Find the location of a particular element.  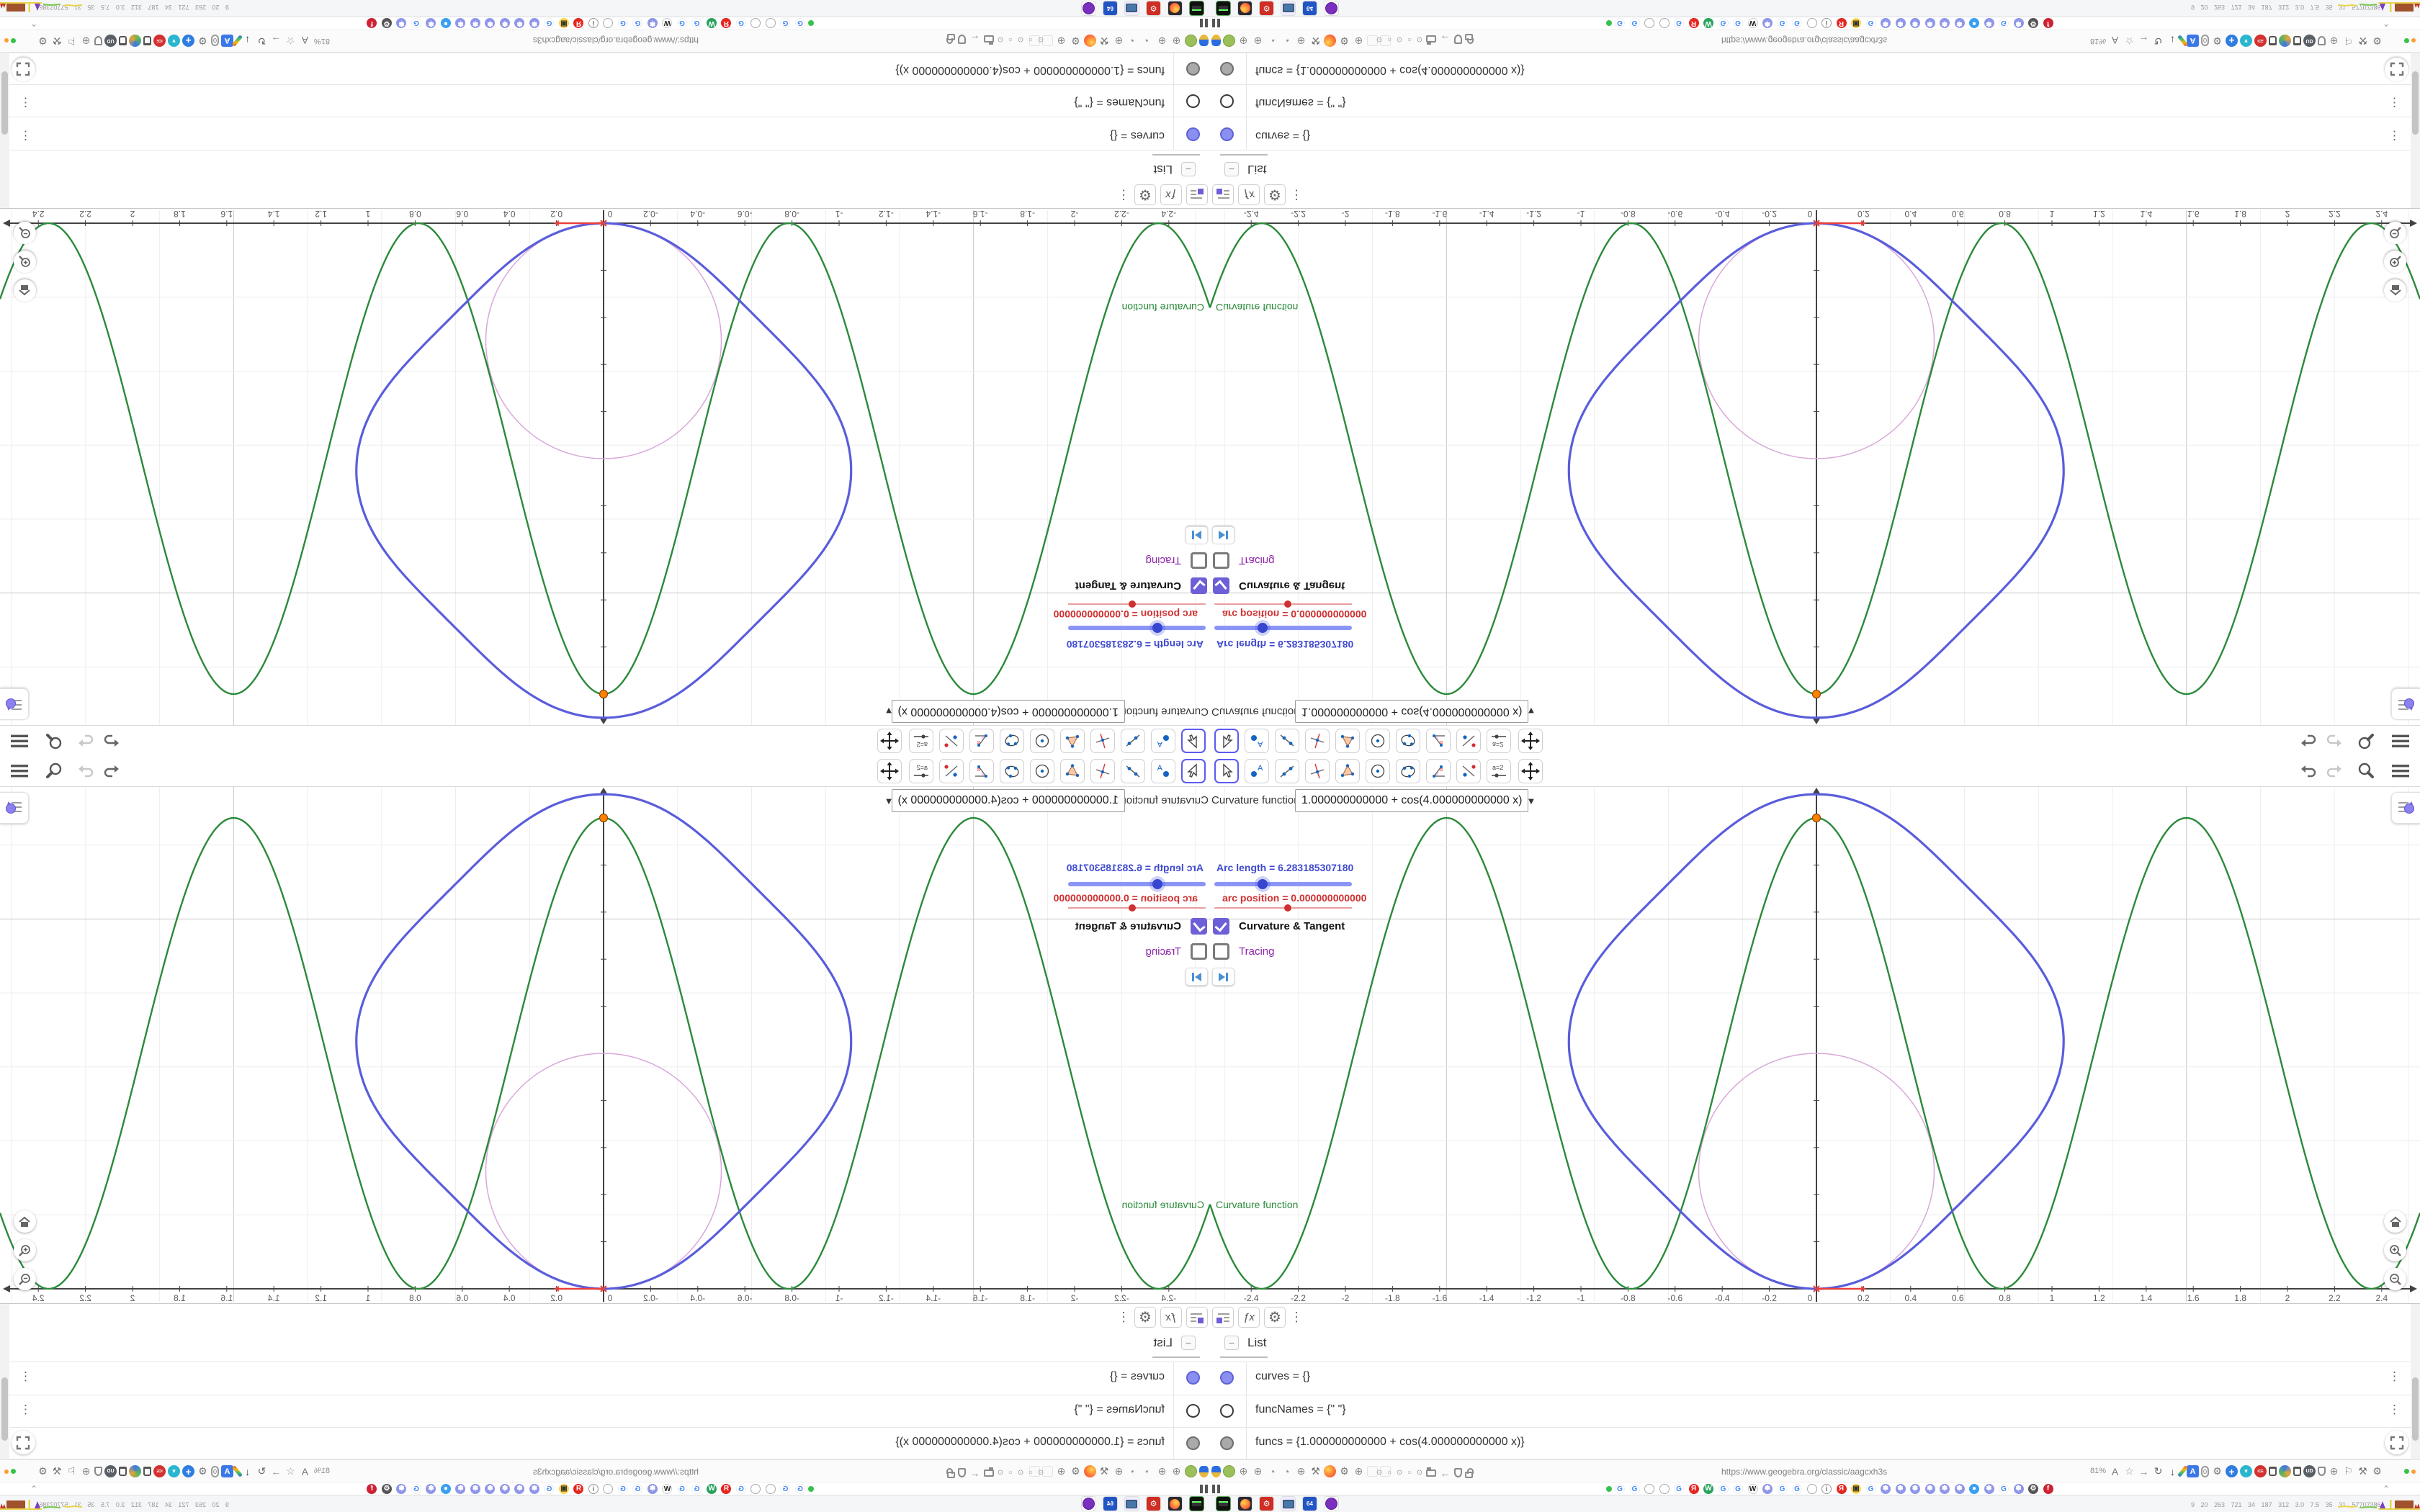

tool-slider: a=2 is located at coordinates (1499, 741).